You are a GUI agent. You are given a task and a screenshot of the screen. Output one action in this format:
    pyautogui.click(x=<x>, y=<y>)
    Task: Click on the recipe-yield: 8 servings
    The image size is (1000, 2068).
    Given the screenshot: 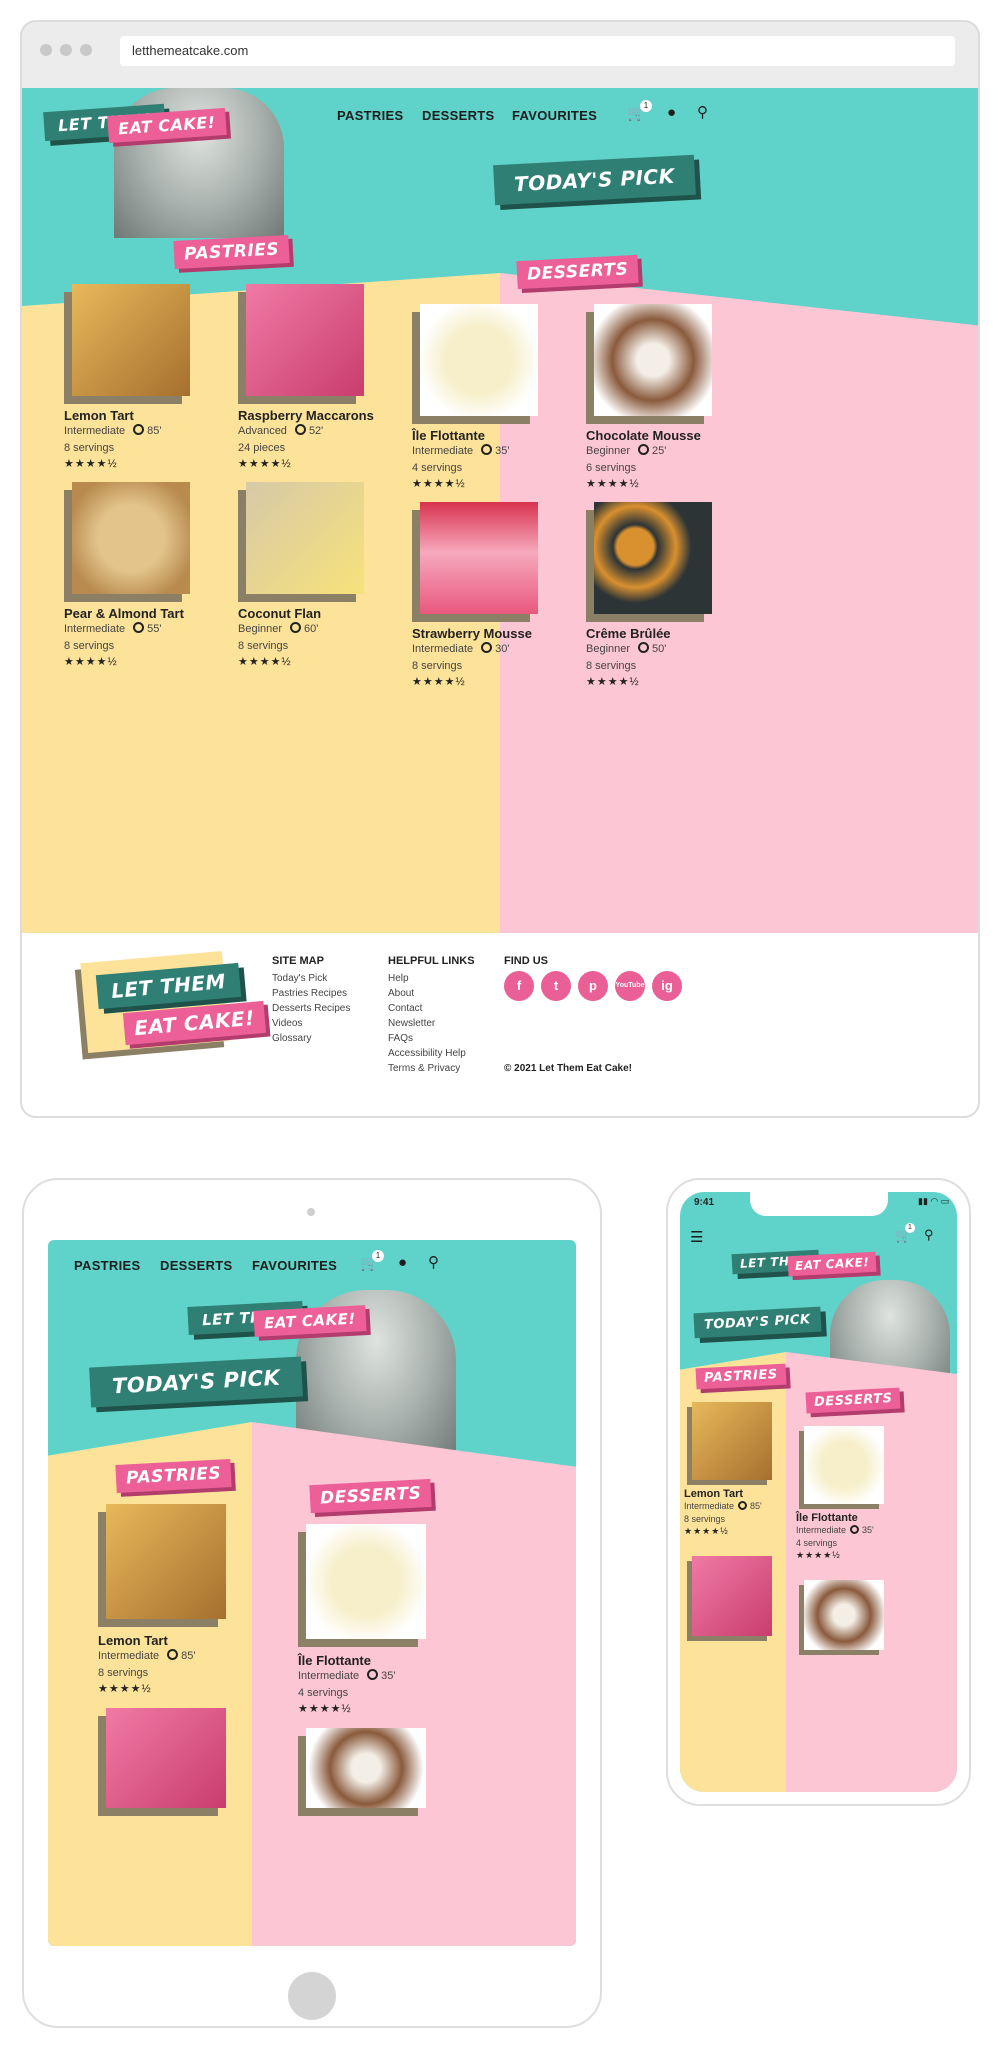 What is the action you would take?
    pyautogui.click(x=437, y=666)
    